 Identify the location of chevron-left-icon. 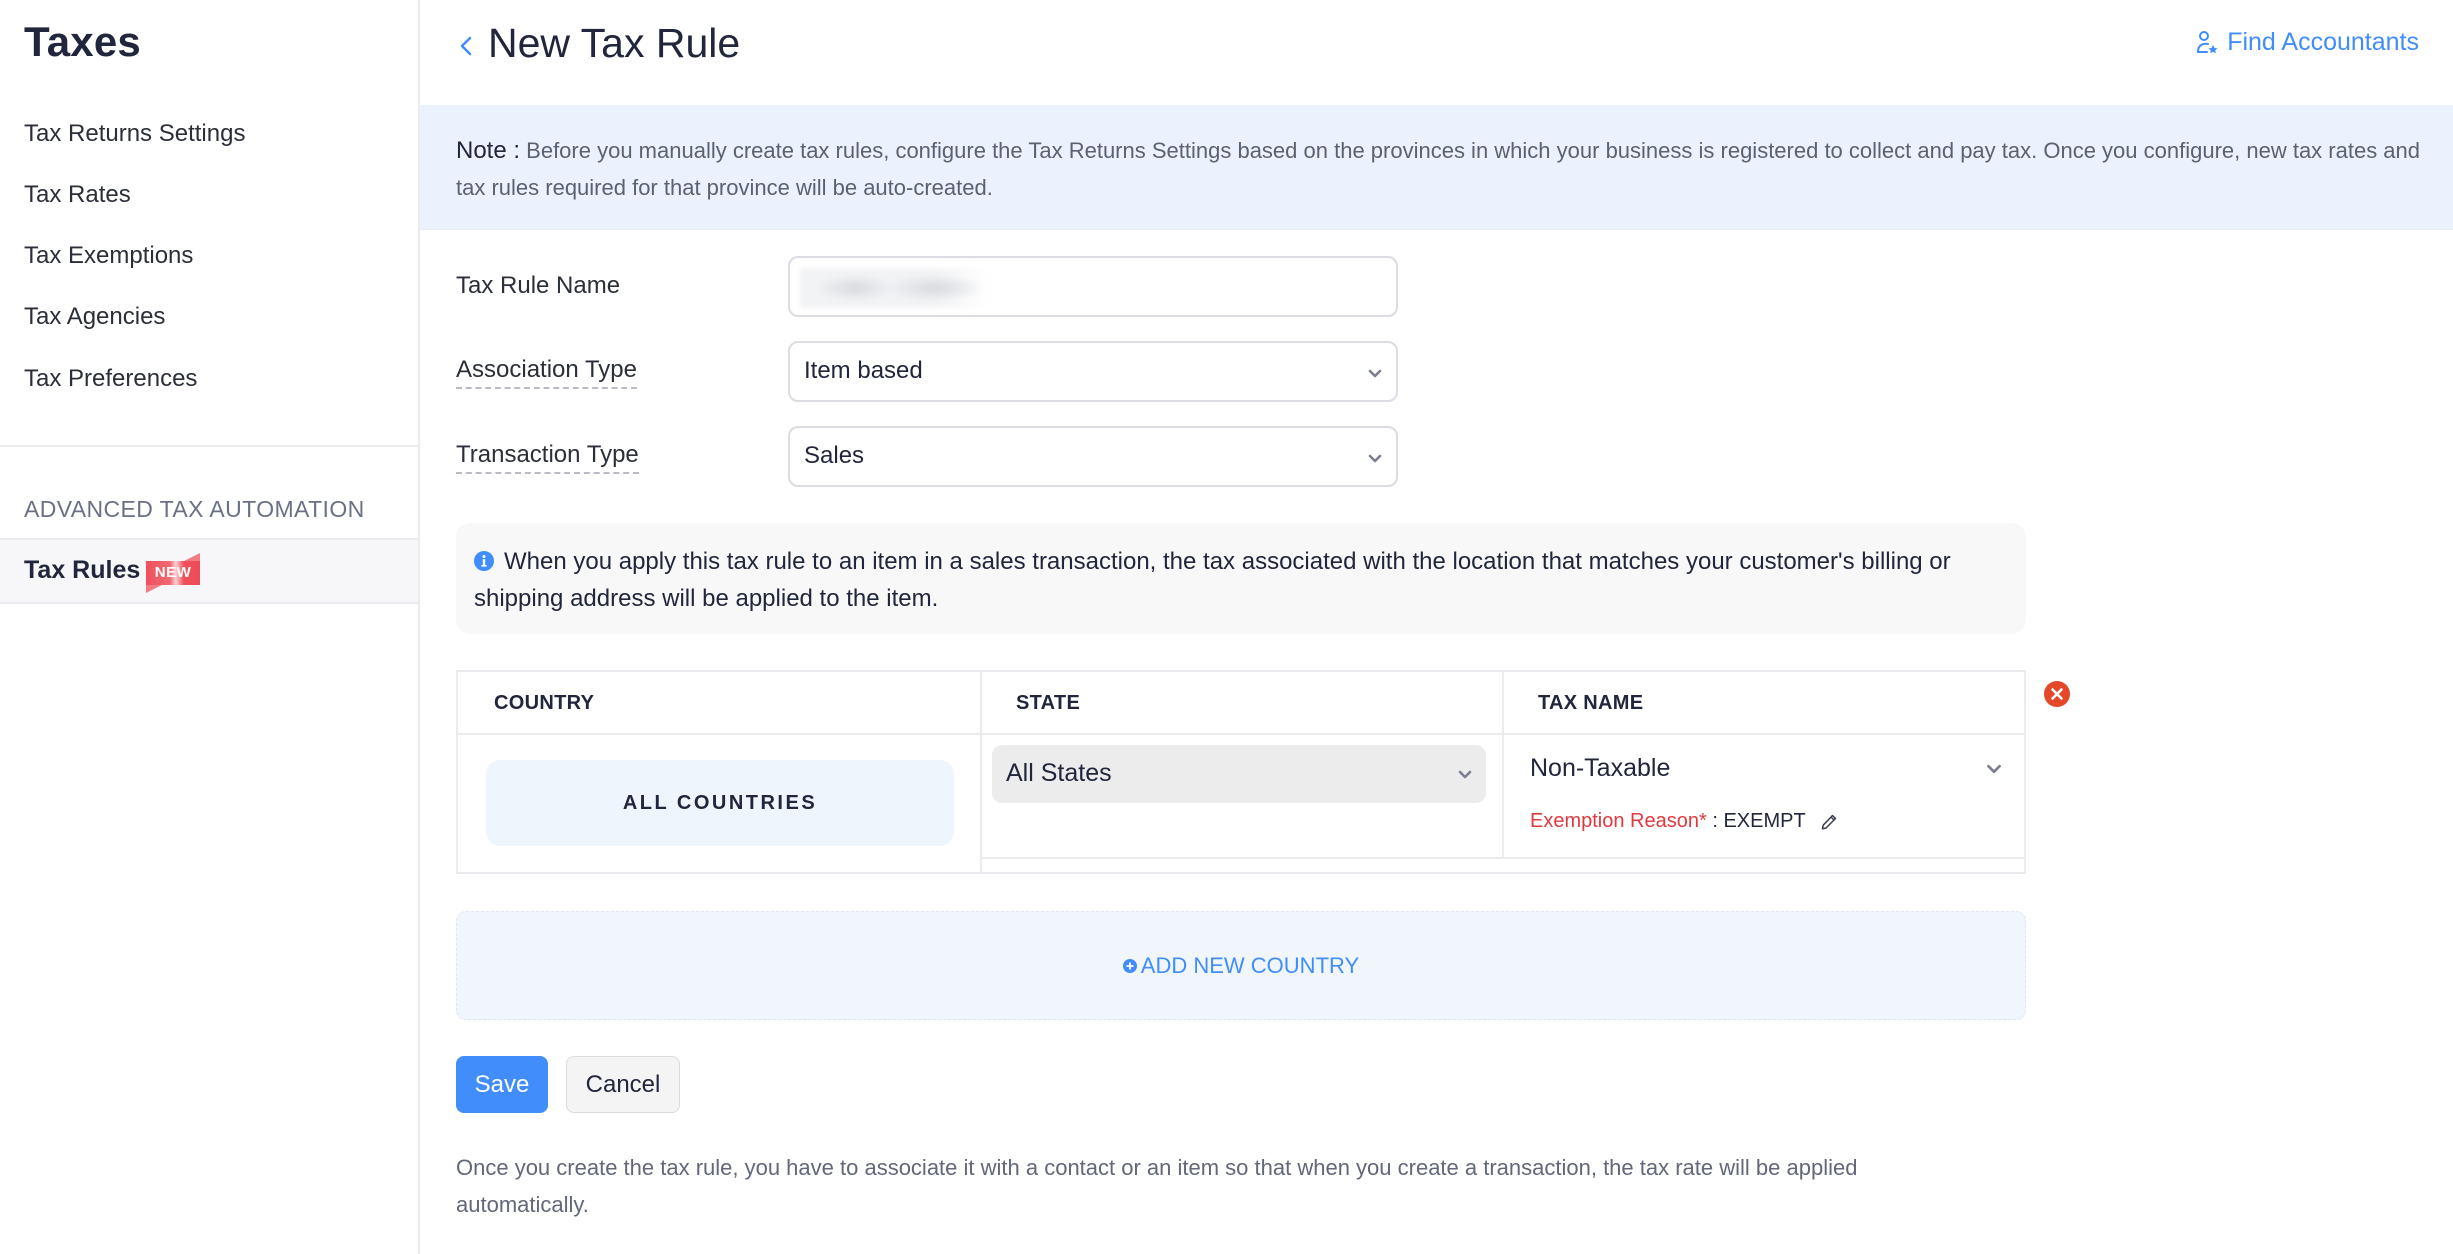
(466, 46).